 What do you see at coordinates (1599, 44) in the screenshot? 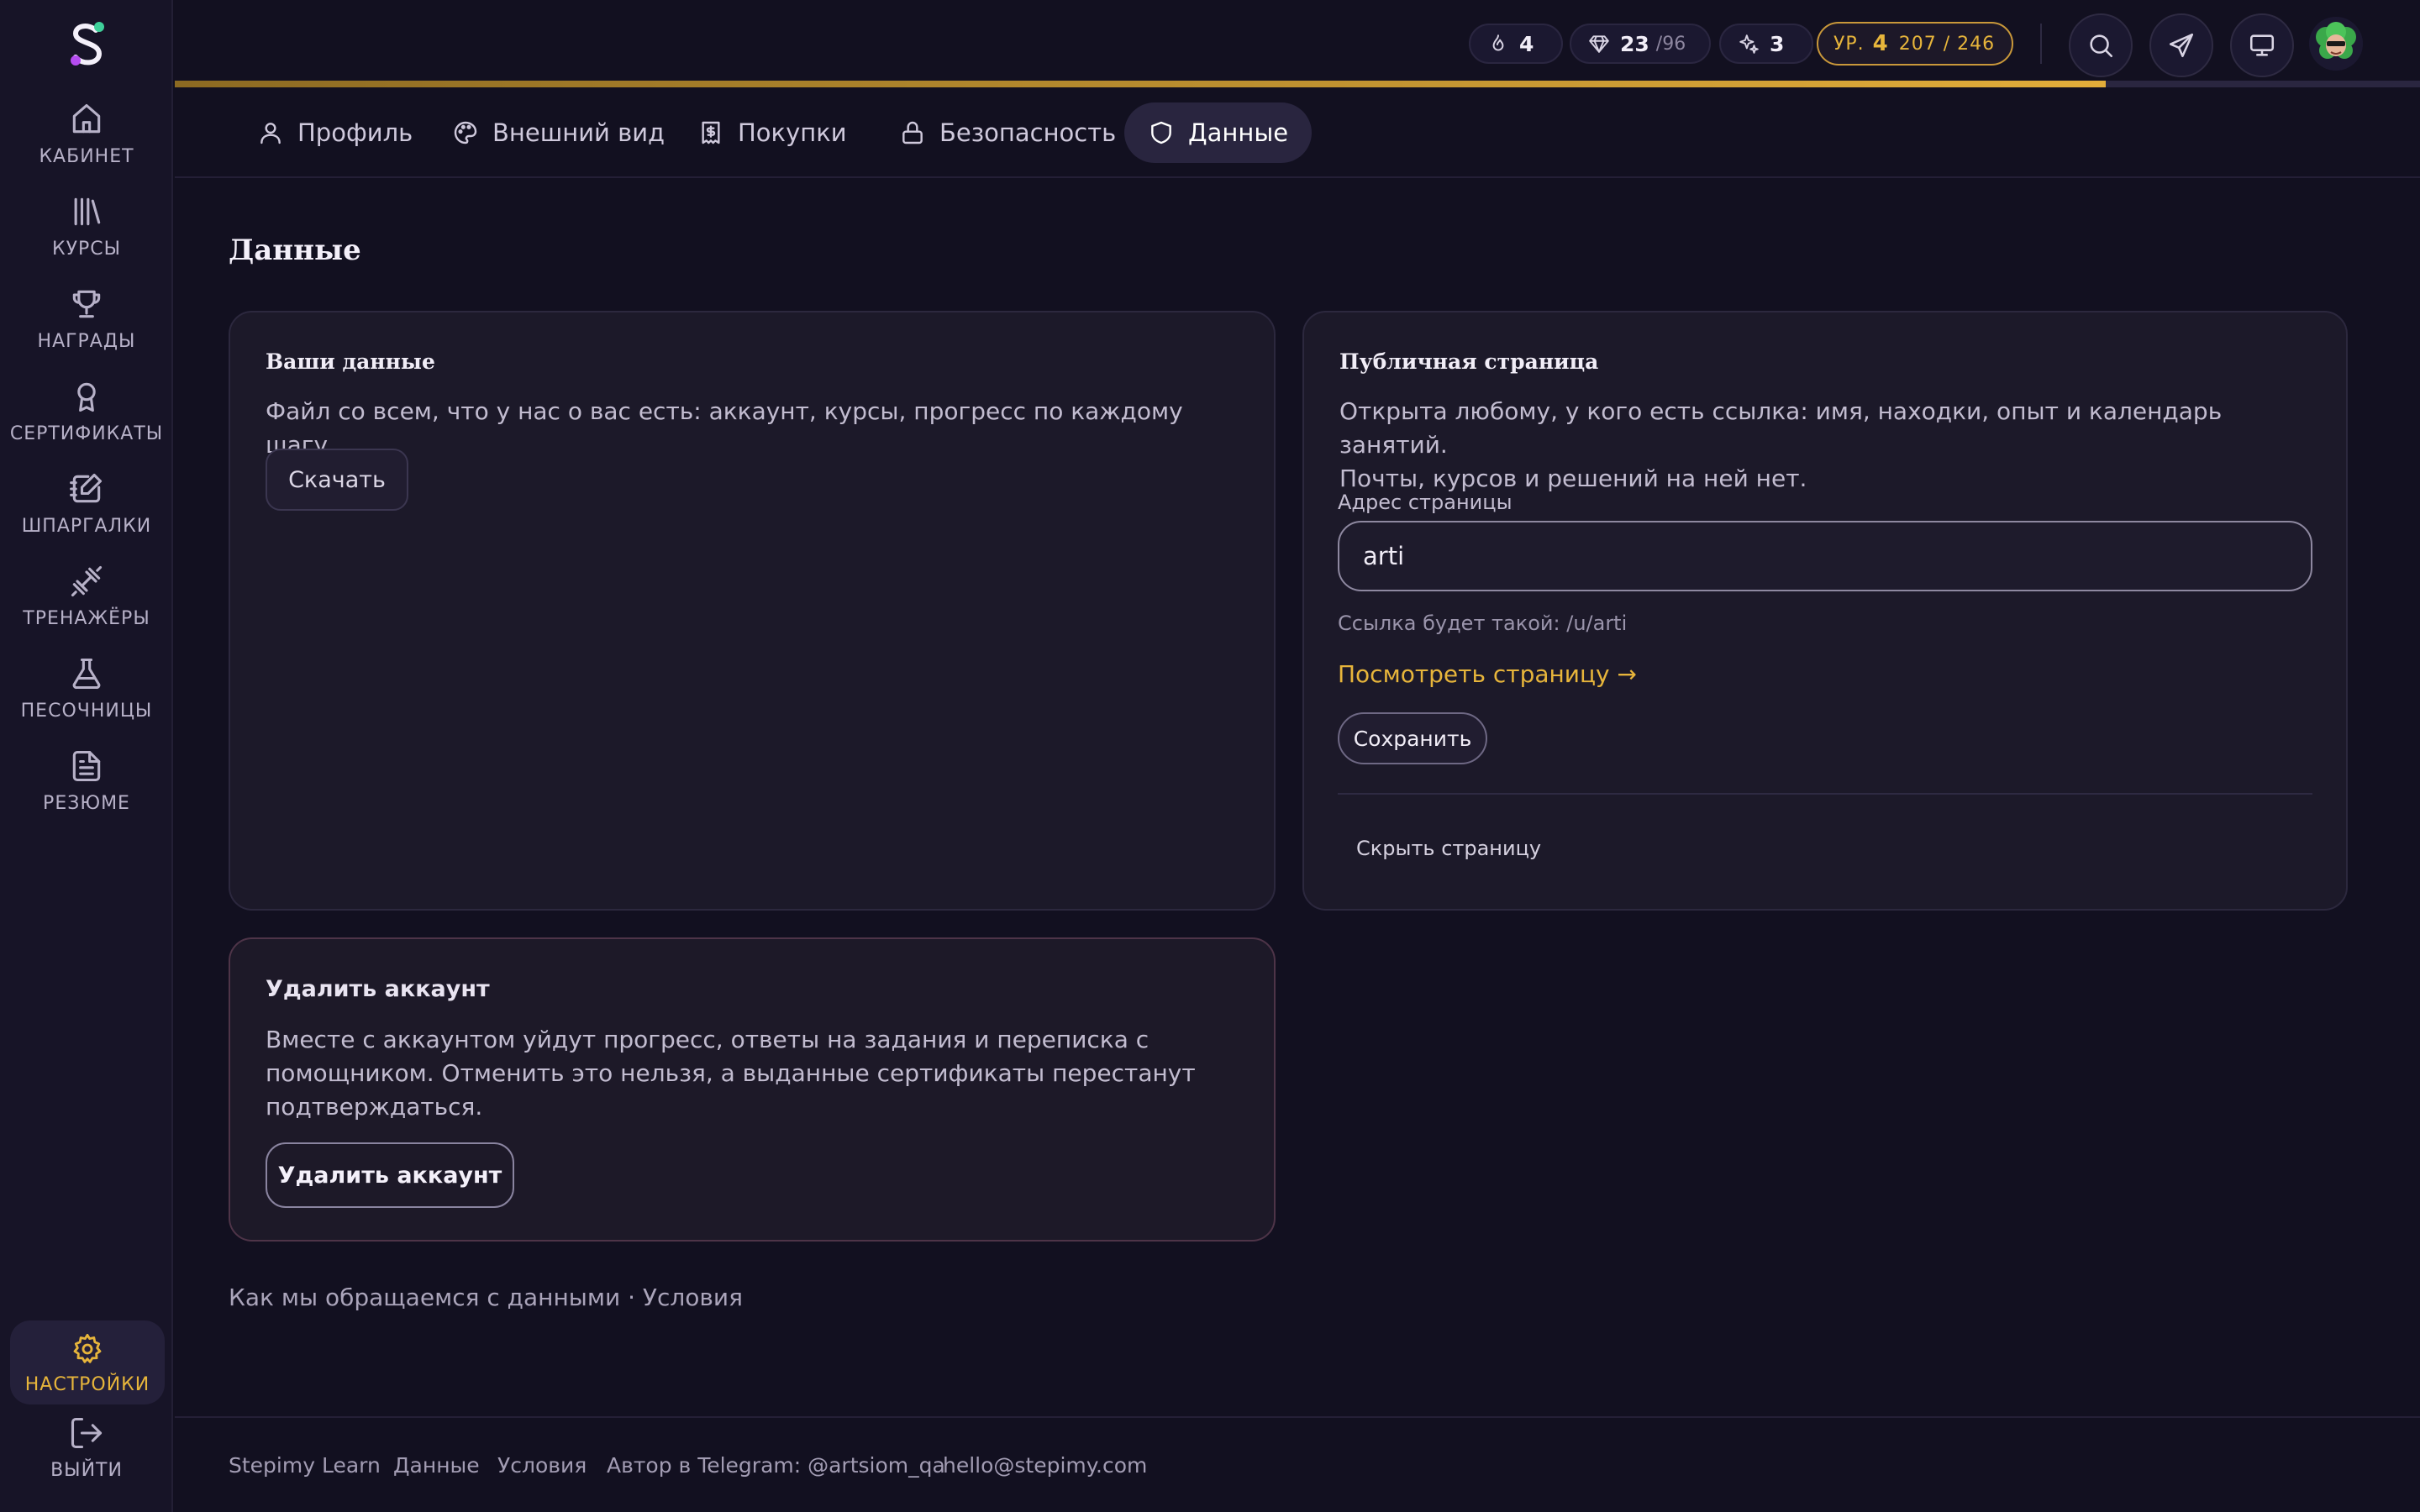
I see `gem-icon` at bounding box center [1599, 44].